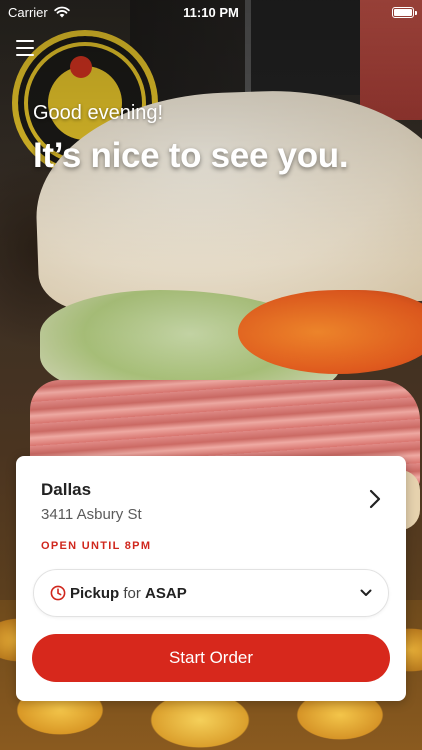 The width and height of the screenshot is (422, 750). What do you see at coordinates (98, 113) in the screenshot?
I see `greeting-text: Good evening!` at bounding box center [98, 113].